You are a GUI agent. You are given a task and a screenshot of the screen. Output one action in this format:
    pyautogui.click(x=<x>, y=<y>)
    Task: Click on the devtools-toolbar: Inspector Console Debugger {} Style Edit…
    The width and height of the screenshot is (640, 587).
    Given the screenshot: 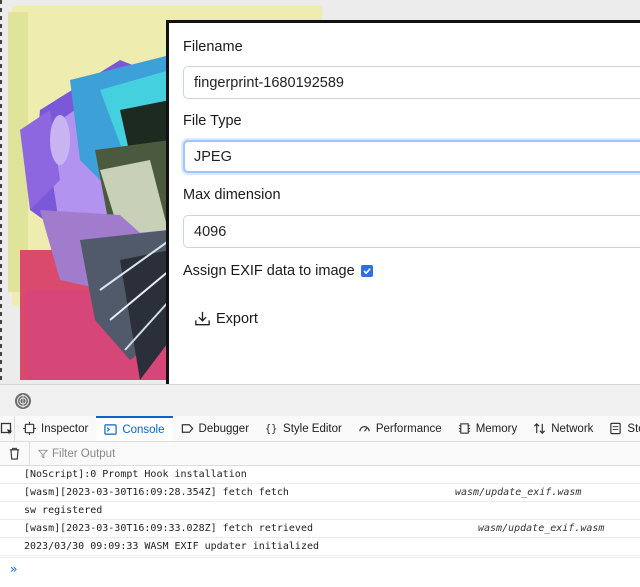 What is the action you would take?
    pyautogui.click(x=320, y=429)
    